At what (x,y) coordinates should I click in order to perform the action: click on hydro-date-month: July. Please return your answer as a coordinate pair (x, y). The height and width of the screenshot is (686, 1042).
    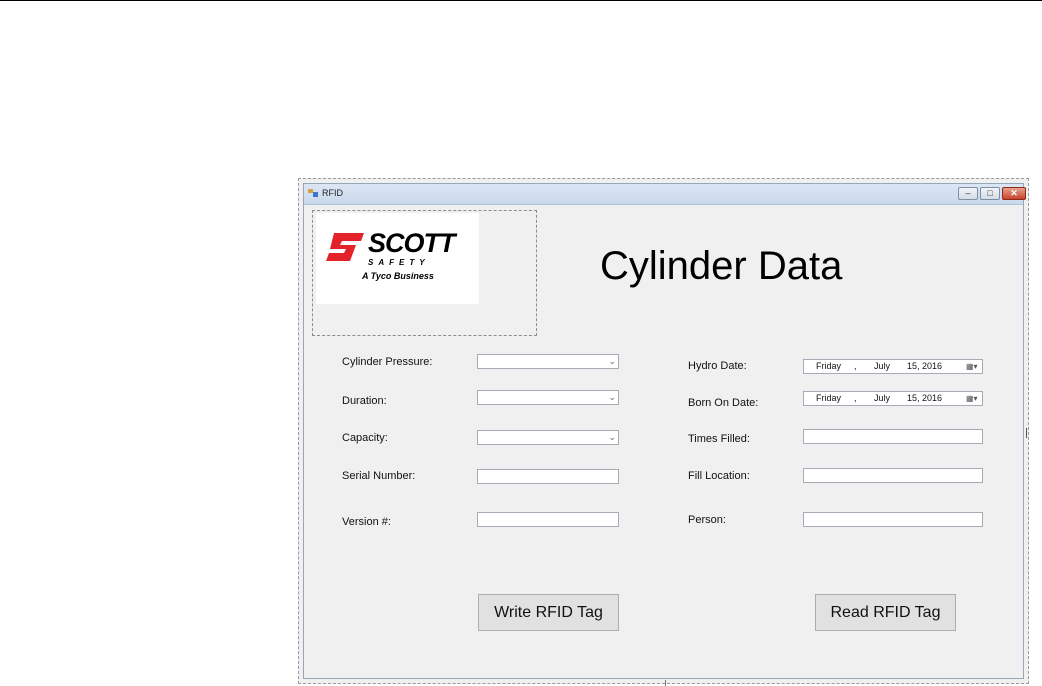
    Looking at the image, I should click on (882, 366).